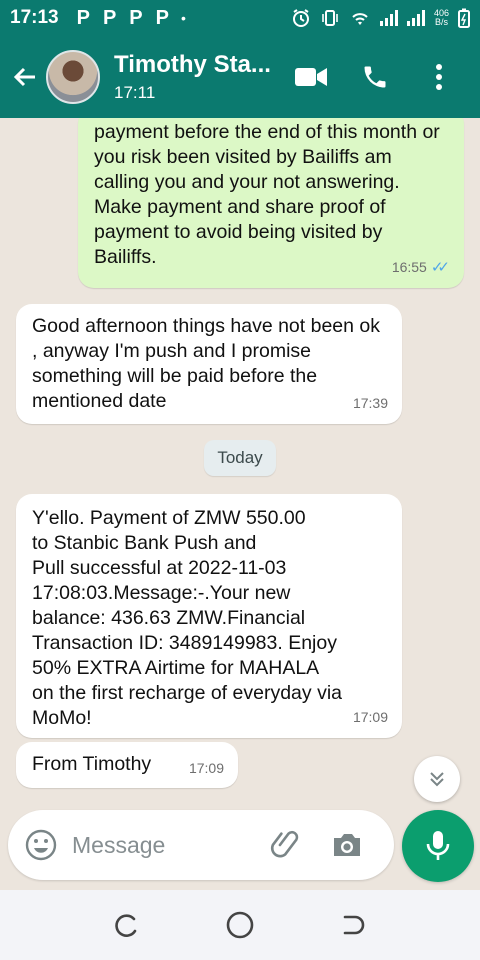 Image resolution: width=480 pixels, height=960 pixels. Describe the element at coordinates (240, 458) in the screenshot. I see `date-divider: Today` at that location.